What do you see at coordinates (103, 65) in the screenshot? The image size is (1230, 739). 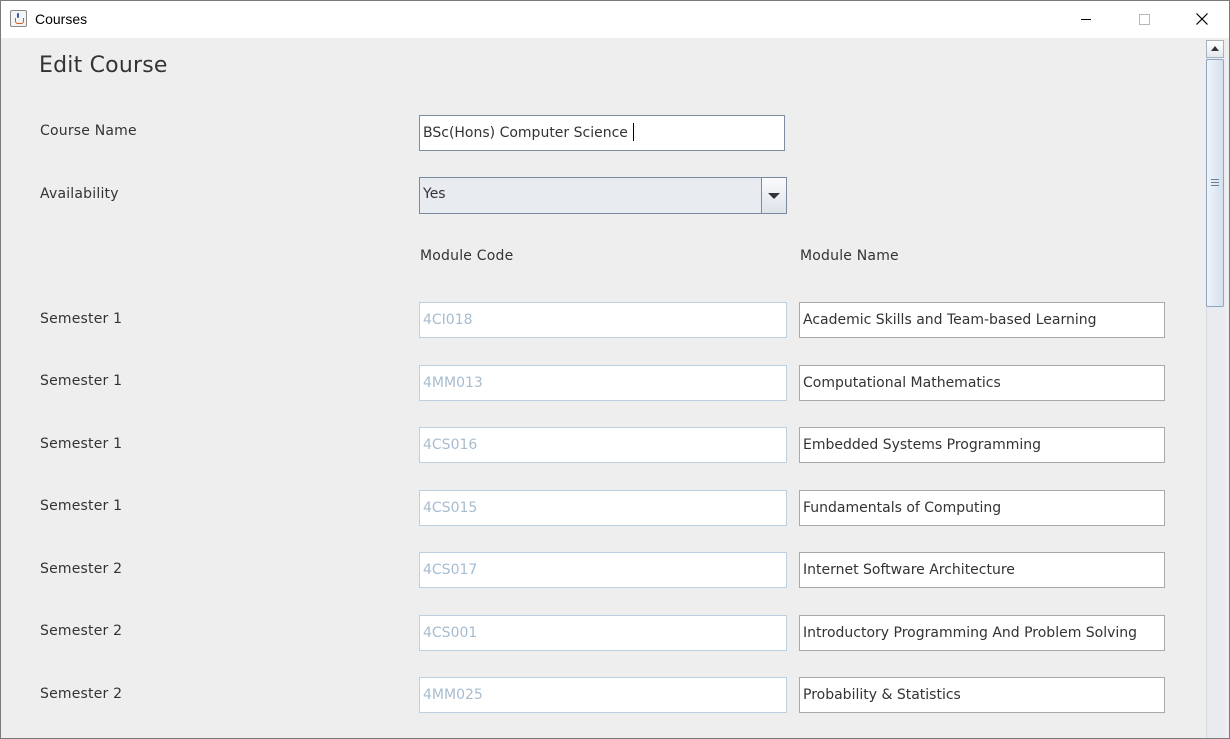 I see `page-title: Edit Course` at bounding box center [103, 65].